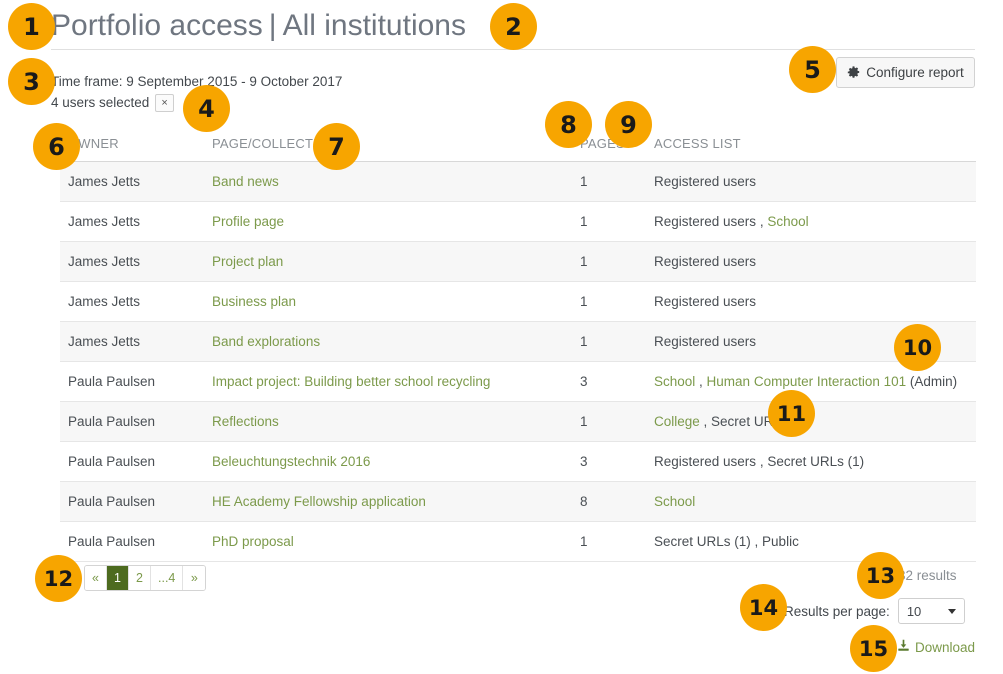 This screenshot has width=1003, height=674. I want to click on table-row: James Jetts Project plan 1 Registered users, so click(518, 261).